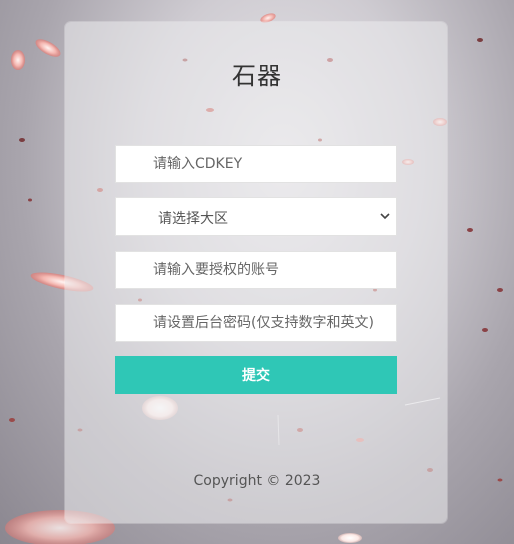 The height and width of the screenshot is (544, 514). What do you see at coordinates (193, 219) in the screenshot?
I see `region-select-value: 请选择大区` at bounding box center [193, 219].